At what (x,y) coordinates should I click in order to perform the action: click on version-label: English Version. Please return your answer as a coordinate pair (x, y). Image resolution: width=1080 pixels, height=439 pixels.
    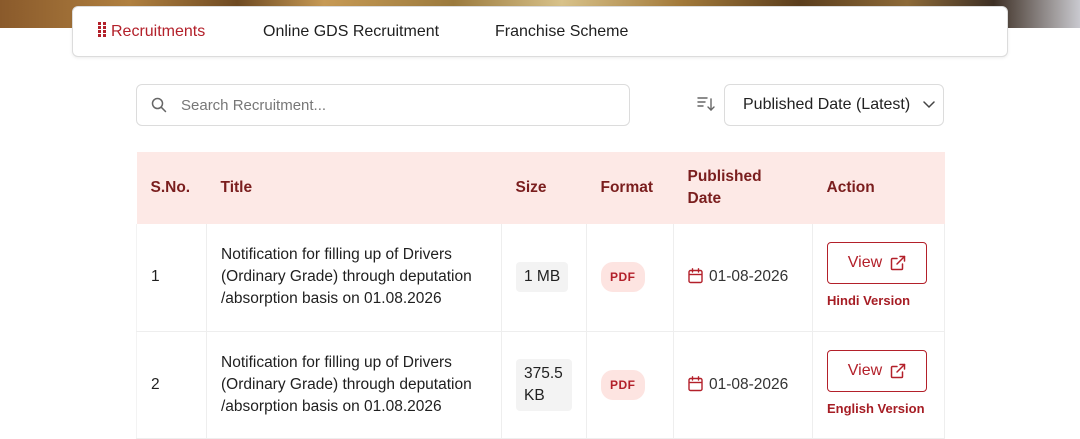
    Looking at the image, I should click on (876, 408).